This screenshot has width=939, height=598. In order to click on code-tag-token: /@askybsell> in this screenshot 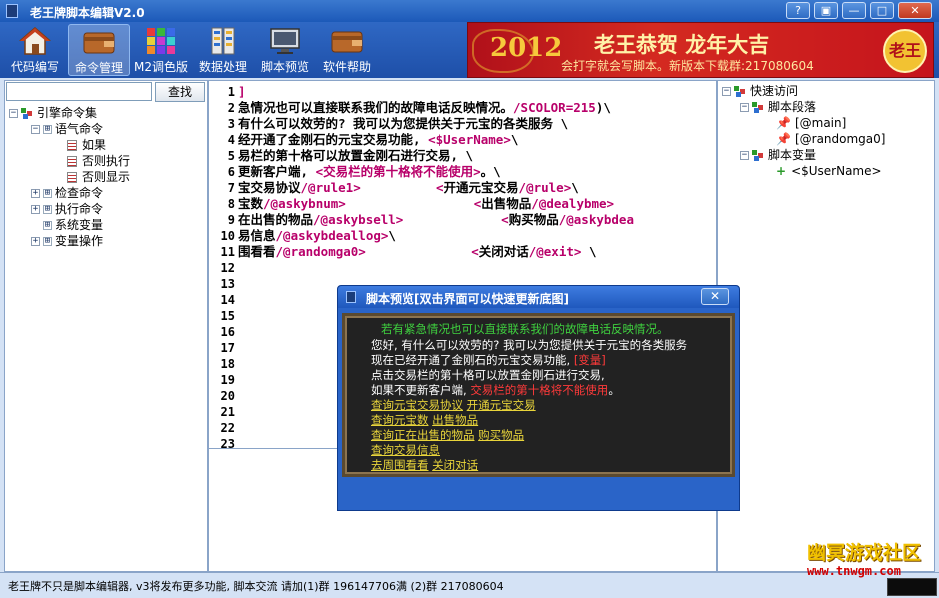, I will do `click(358, 219)`.